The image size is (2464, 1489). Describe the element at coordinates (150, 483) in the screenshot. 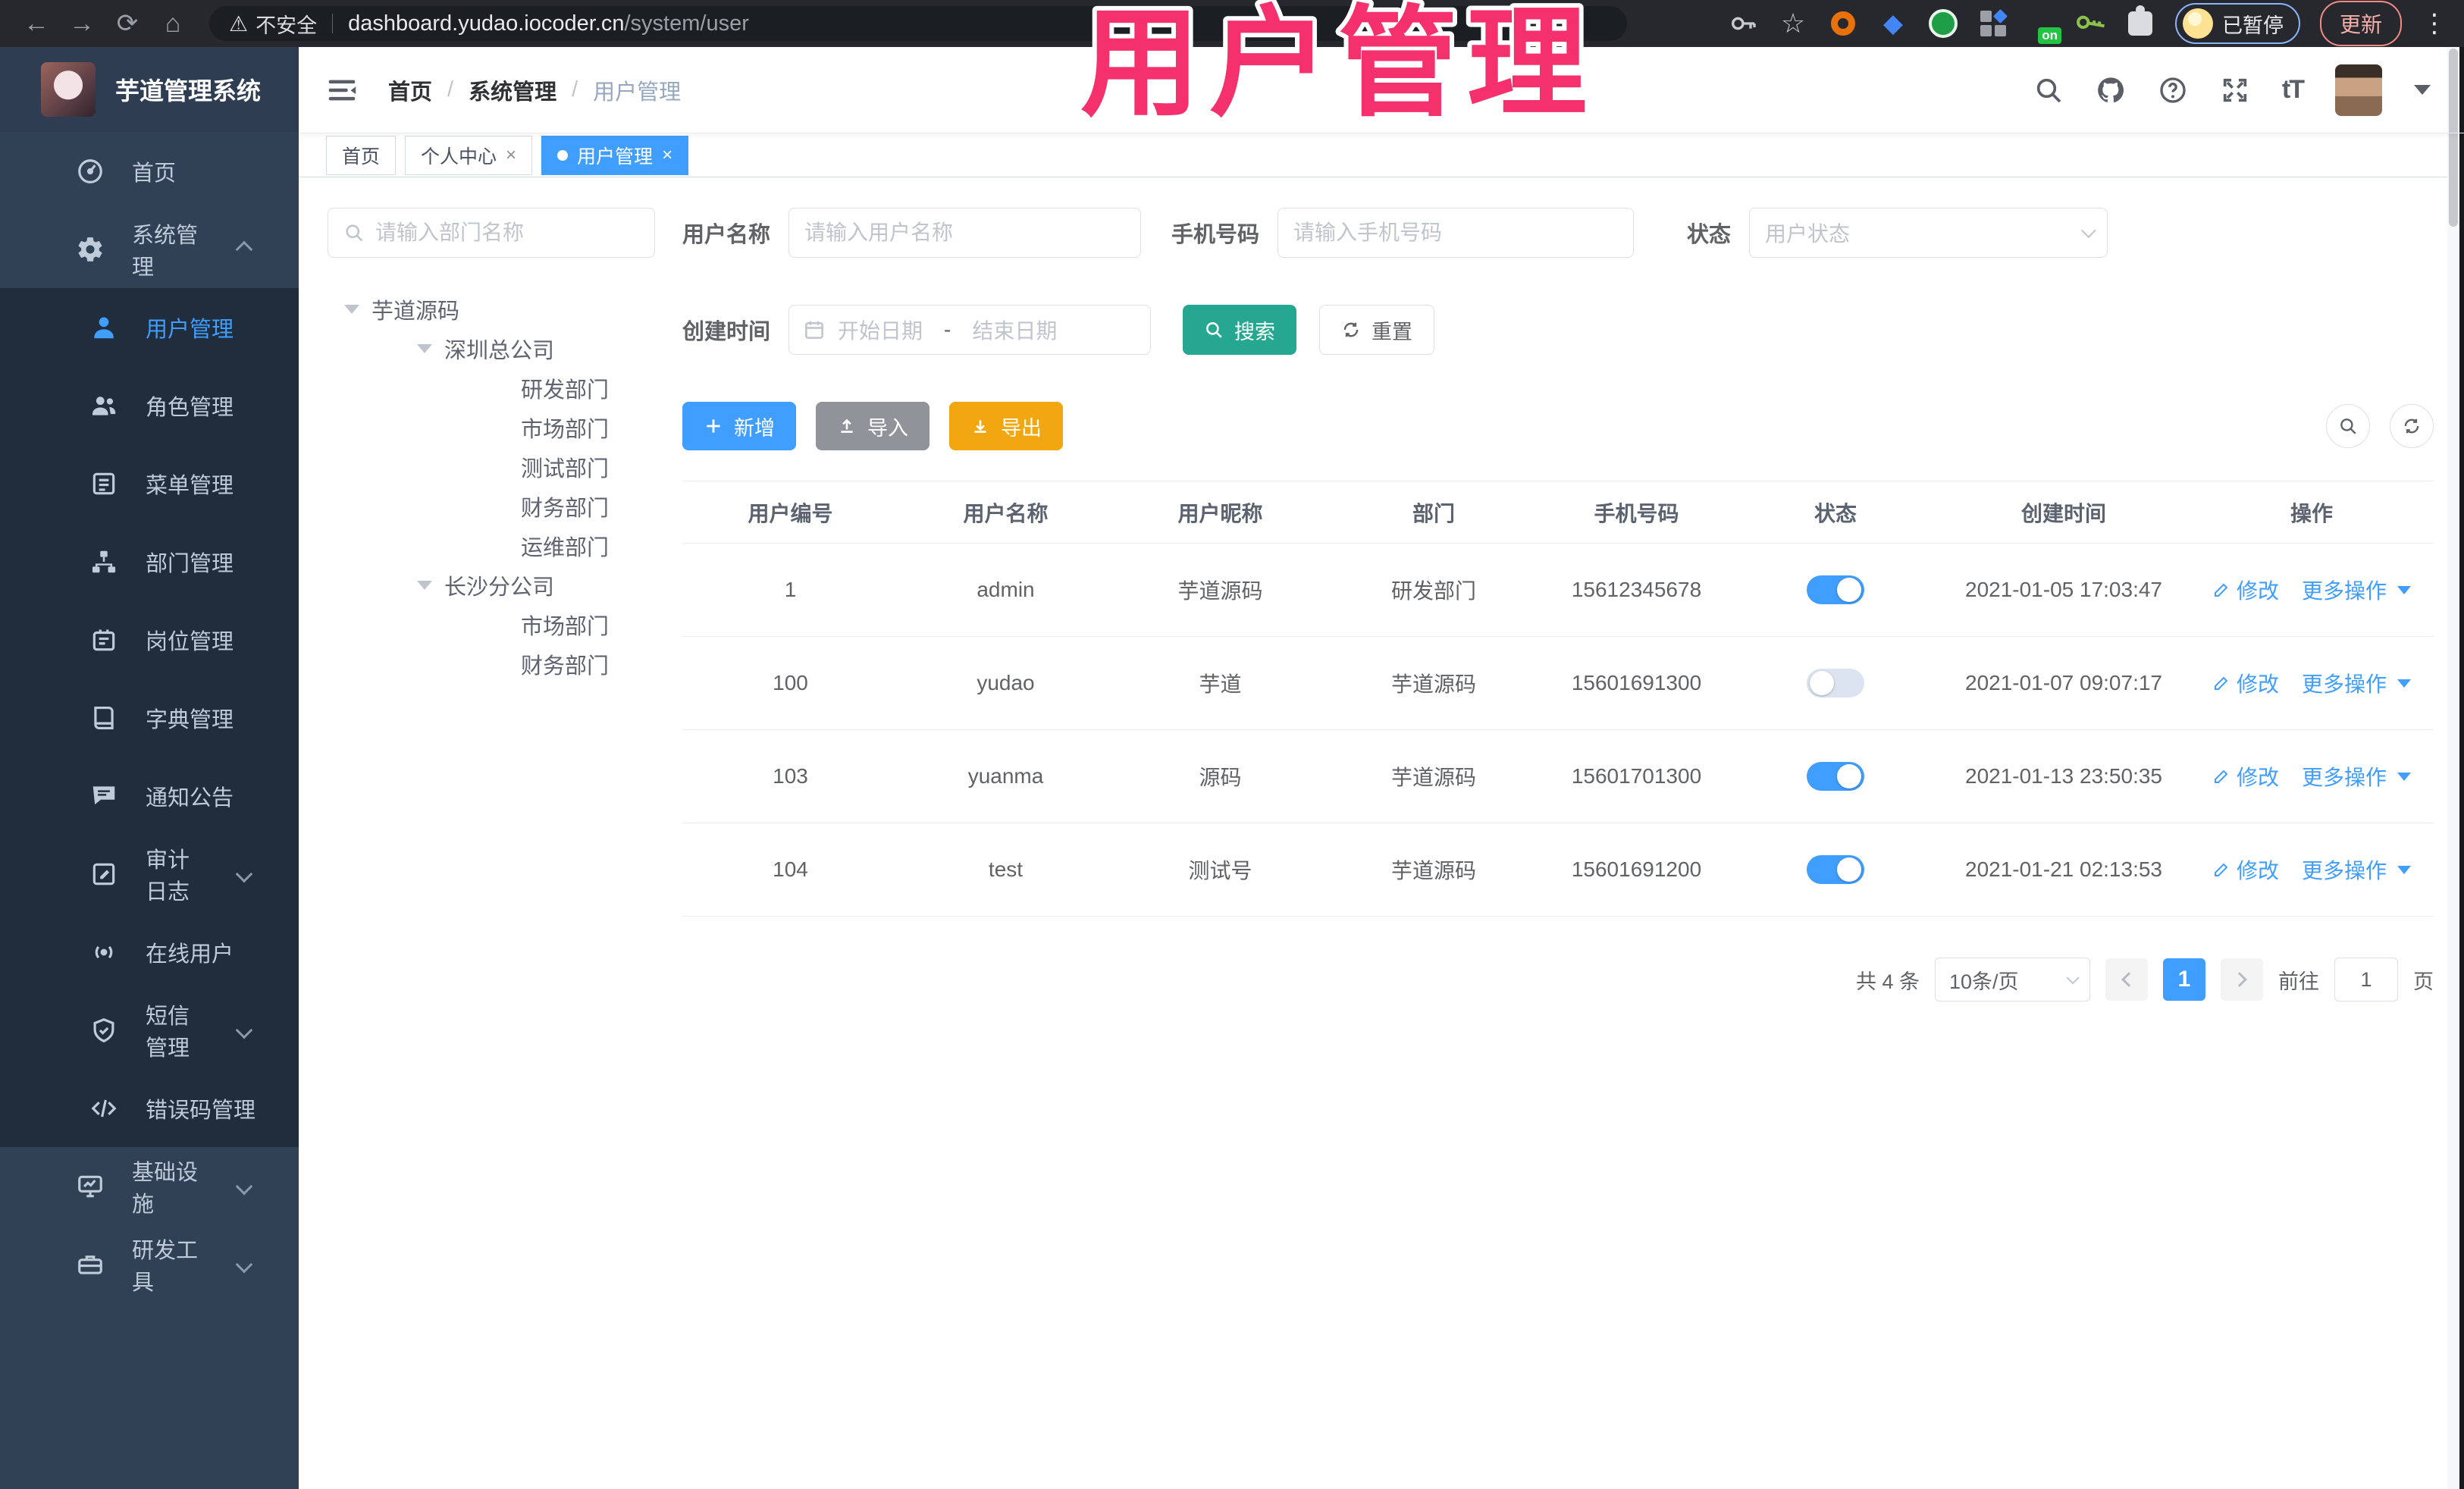

I see `sidebar-item-menus: 菜单管理` at that location.